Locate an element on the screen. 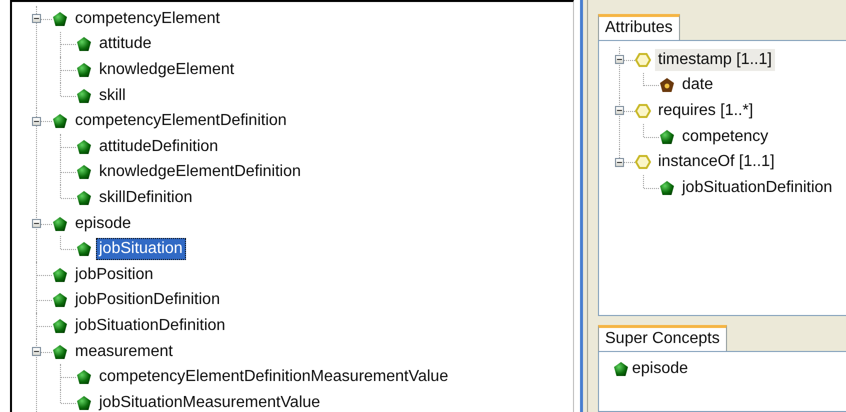  tree-item: jobSituation is located at coordinates (141, 249).